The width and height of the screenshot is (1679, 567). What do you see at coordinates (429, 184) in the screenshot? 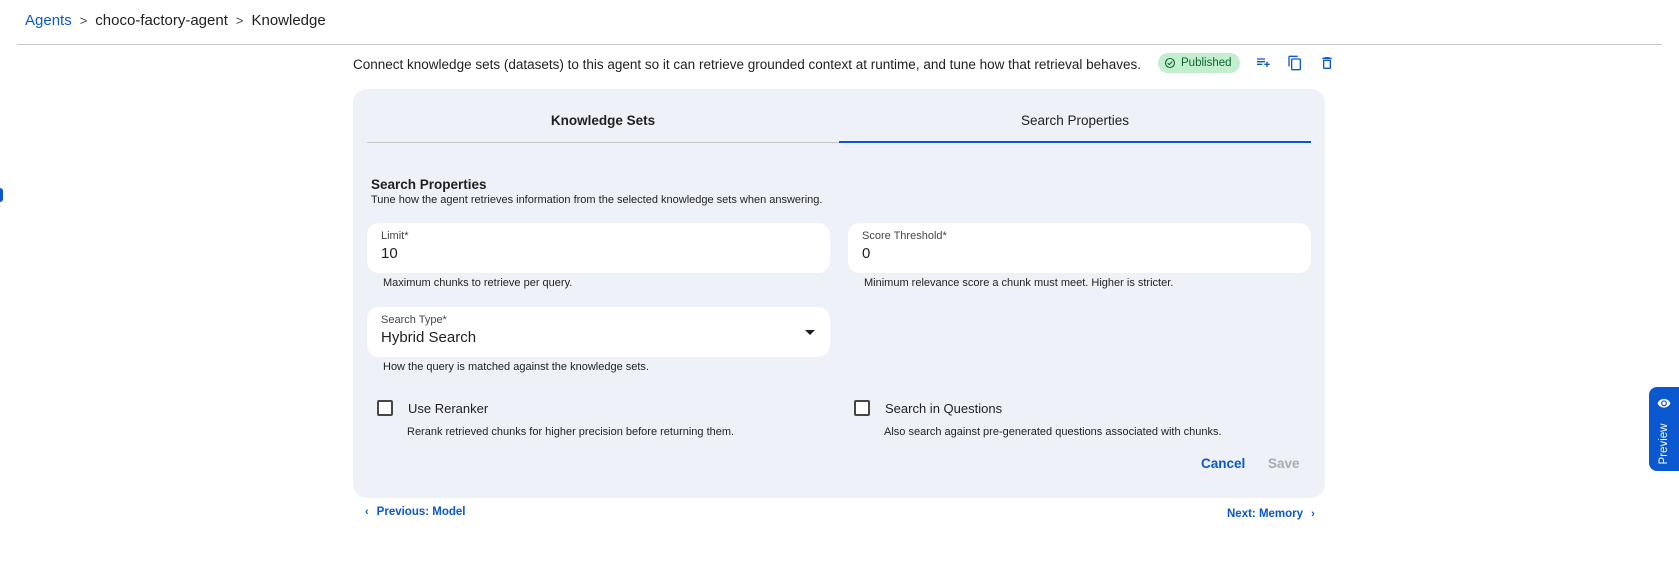
I see `section-title: Search Properties` at bounding box center [429, 184].